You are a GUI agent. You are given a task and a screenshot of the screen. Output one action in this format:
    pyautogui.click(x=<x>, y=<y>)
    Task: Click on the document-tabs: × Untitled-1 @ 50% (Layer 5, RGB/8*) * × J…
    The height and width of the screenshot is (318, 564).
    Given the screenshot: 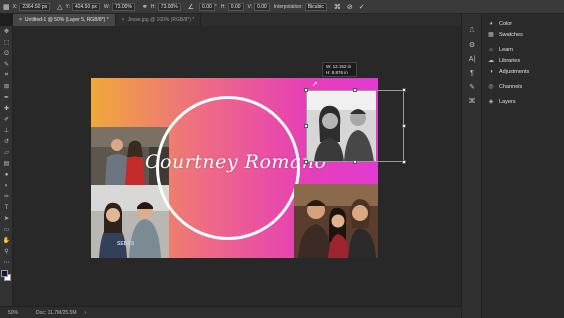 What is the action you would take?
    pyautogui.click(x=237, y=20)
    